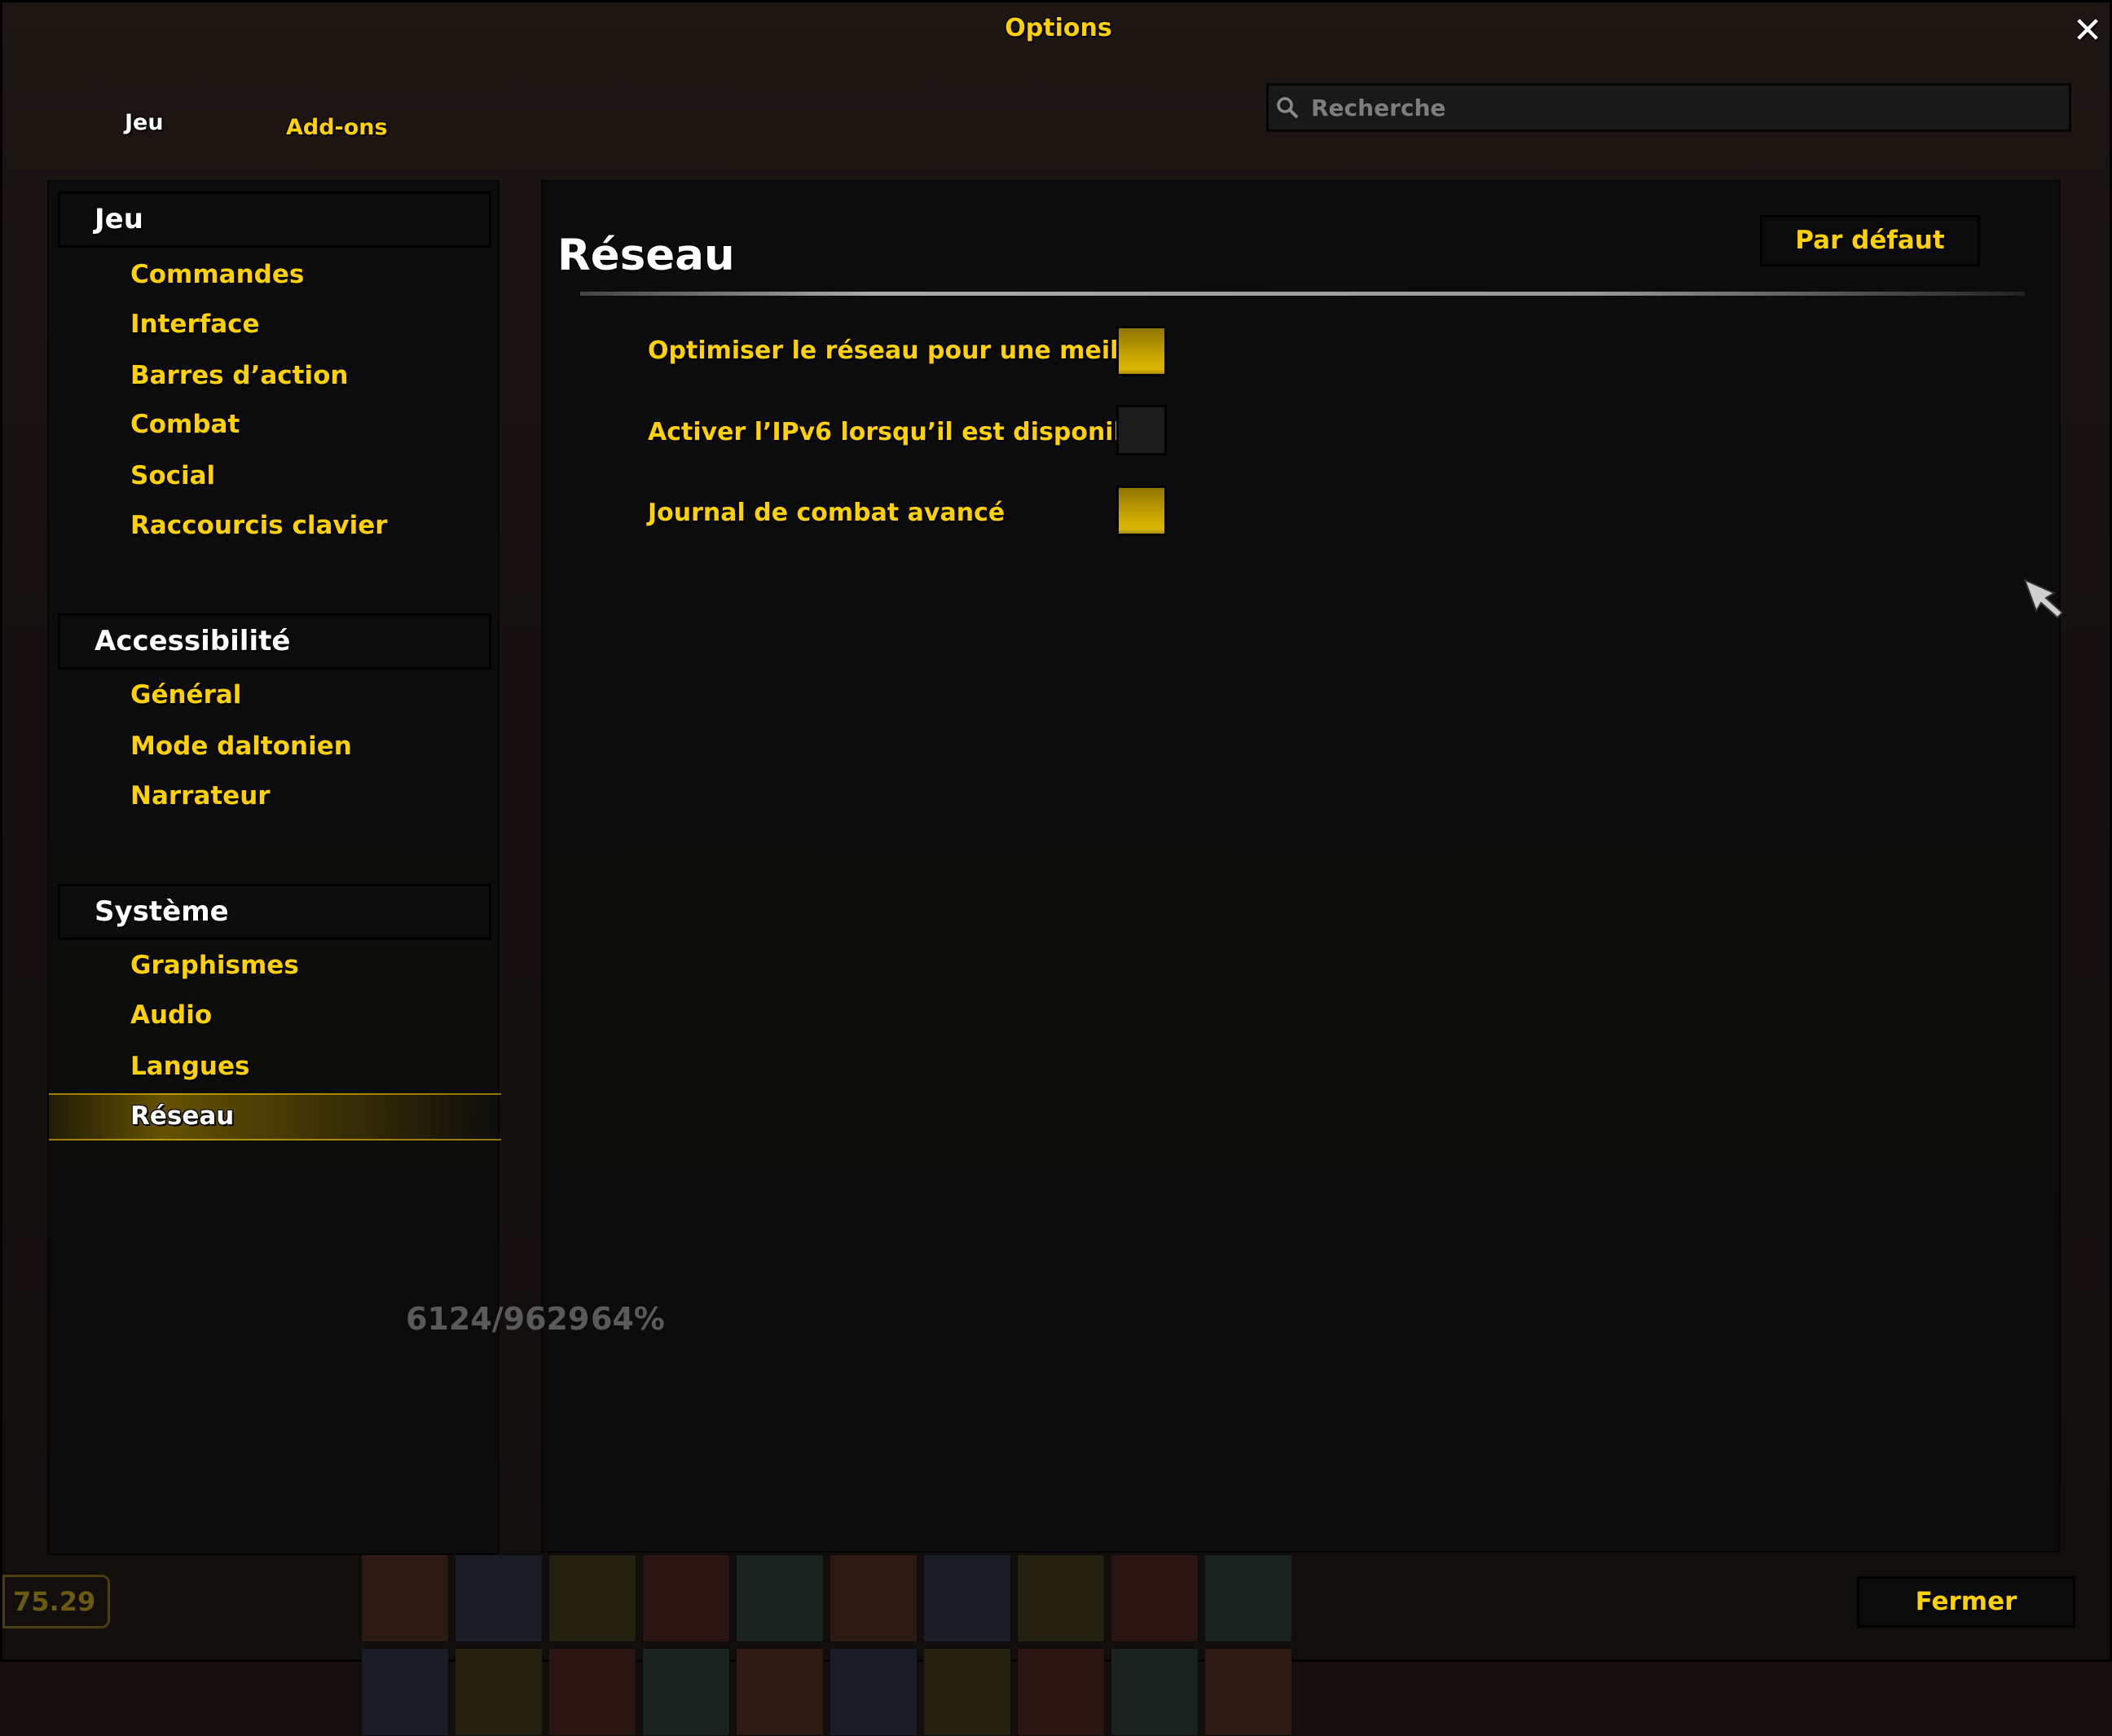 This screenshot has height=1736, width=2112. I want to click on setting-label-advanced-combat-log: Journal de combat avancé, so click(826, 513).